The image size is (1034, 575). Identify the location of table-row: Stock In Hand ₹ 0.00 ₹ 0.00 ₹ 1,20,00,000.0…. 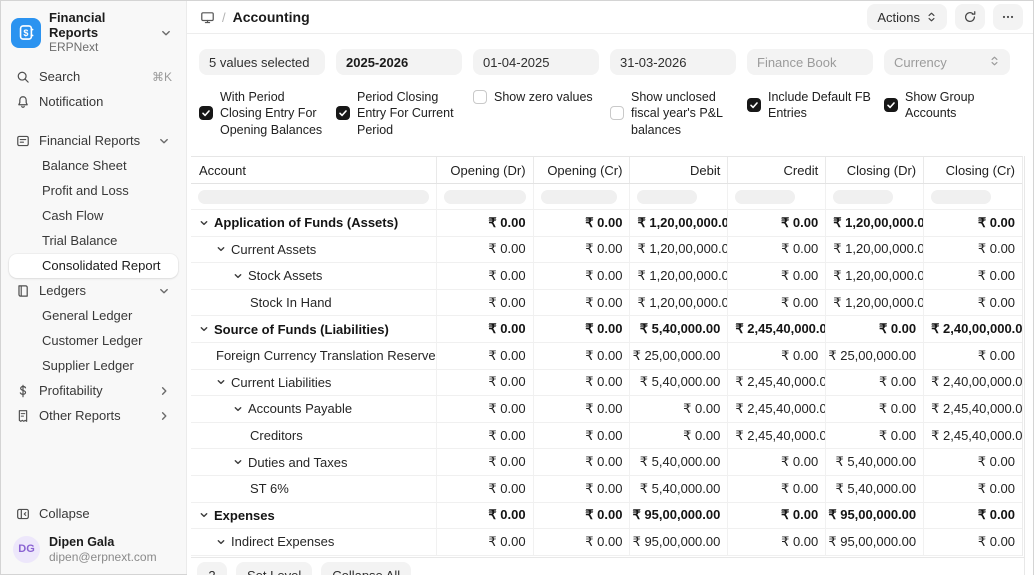
(606, 303).